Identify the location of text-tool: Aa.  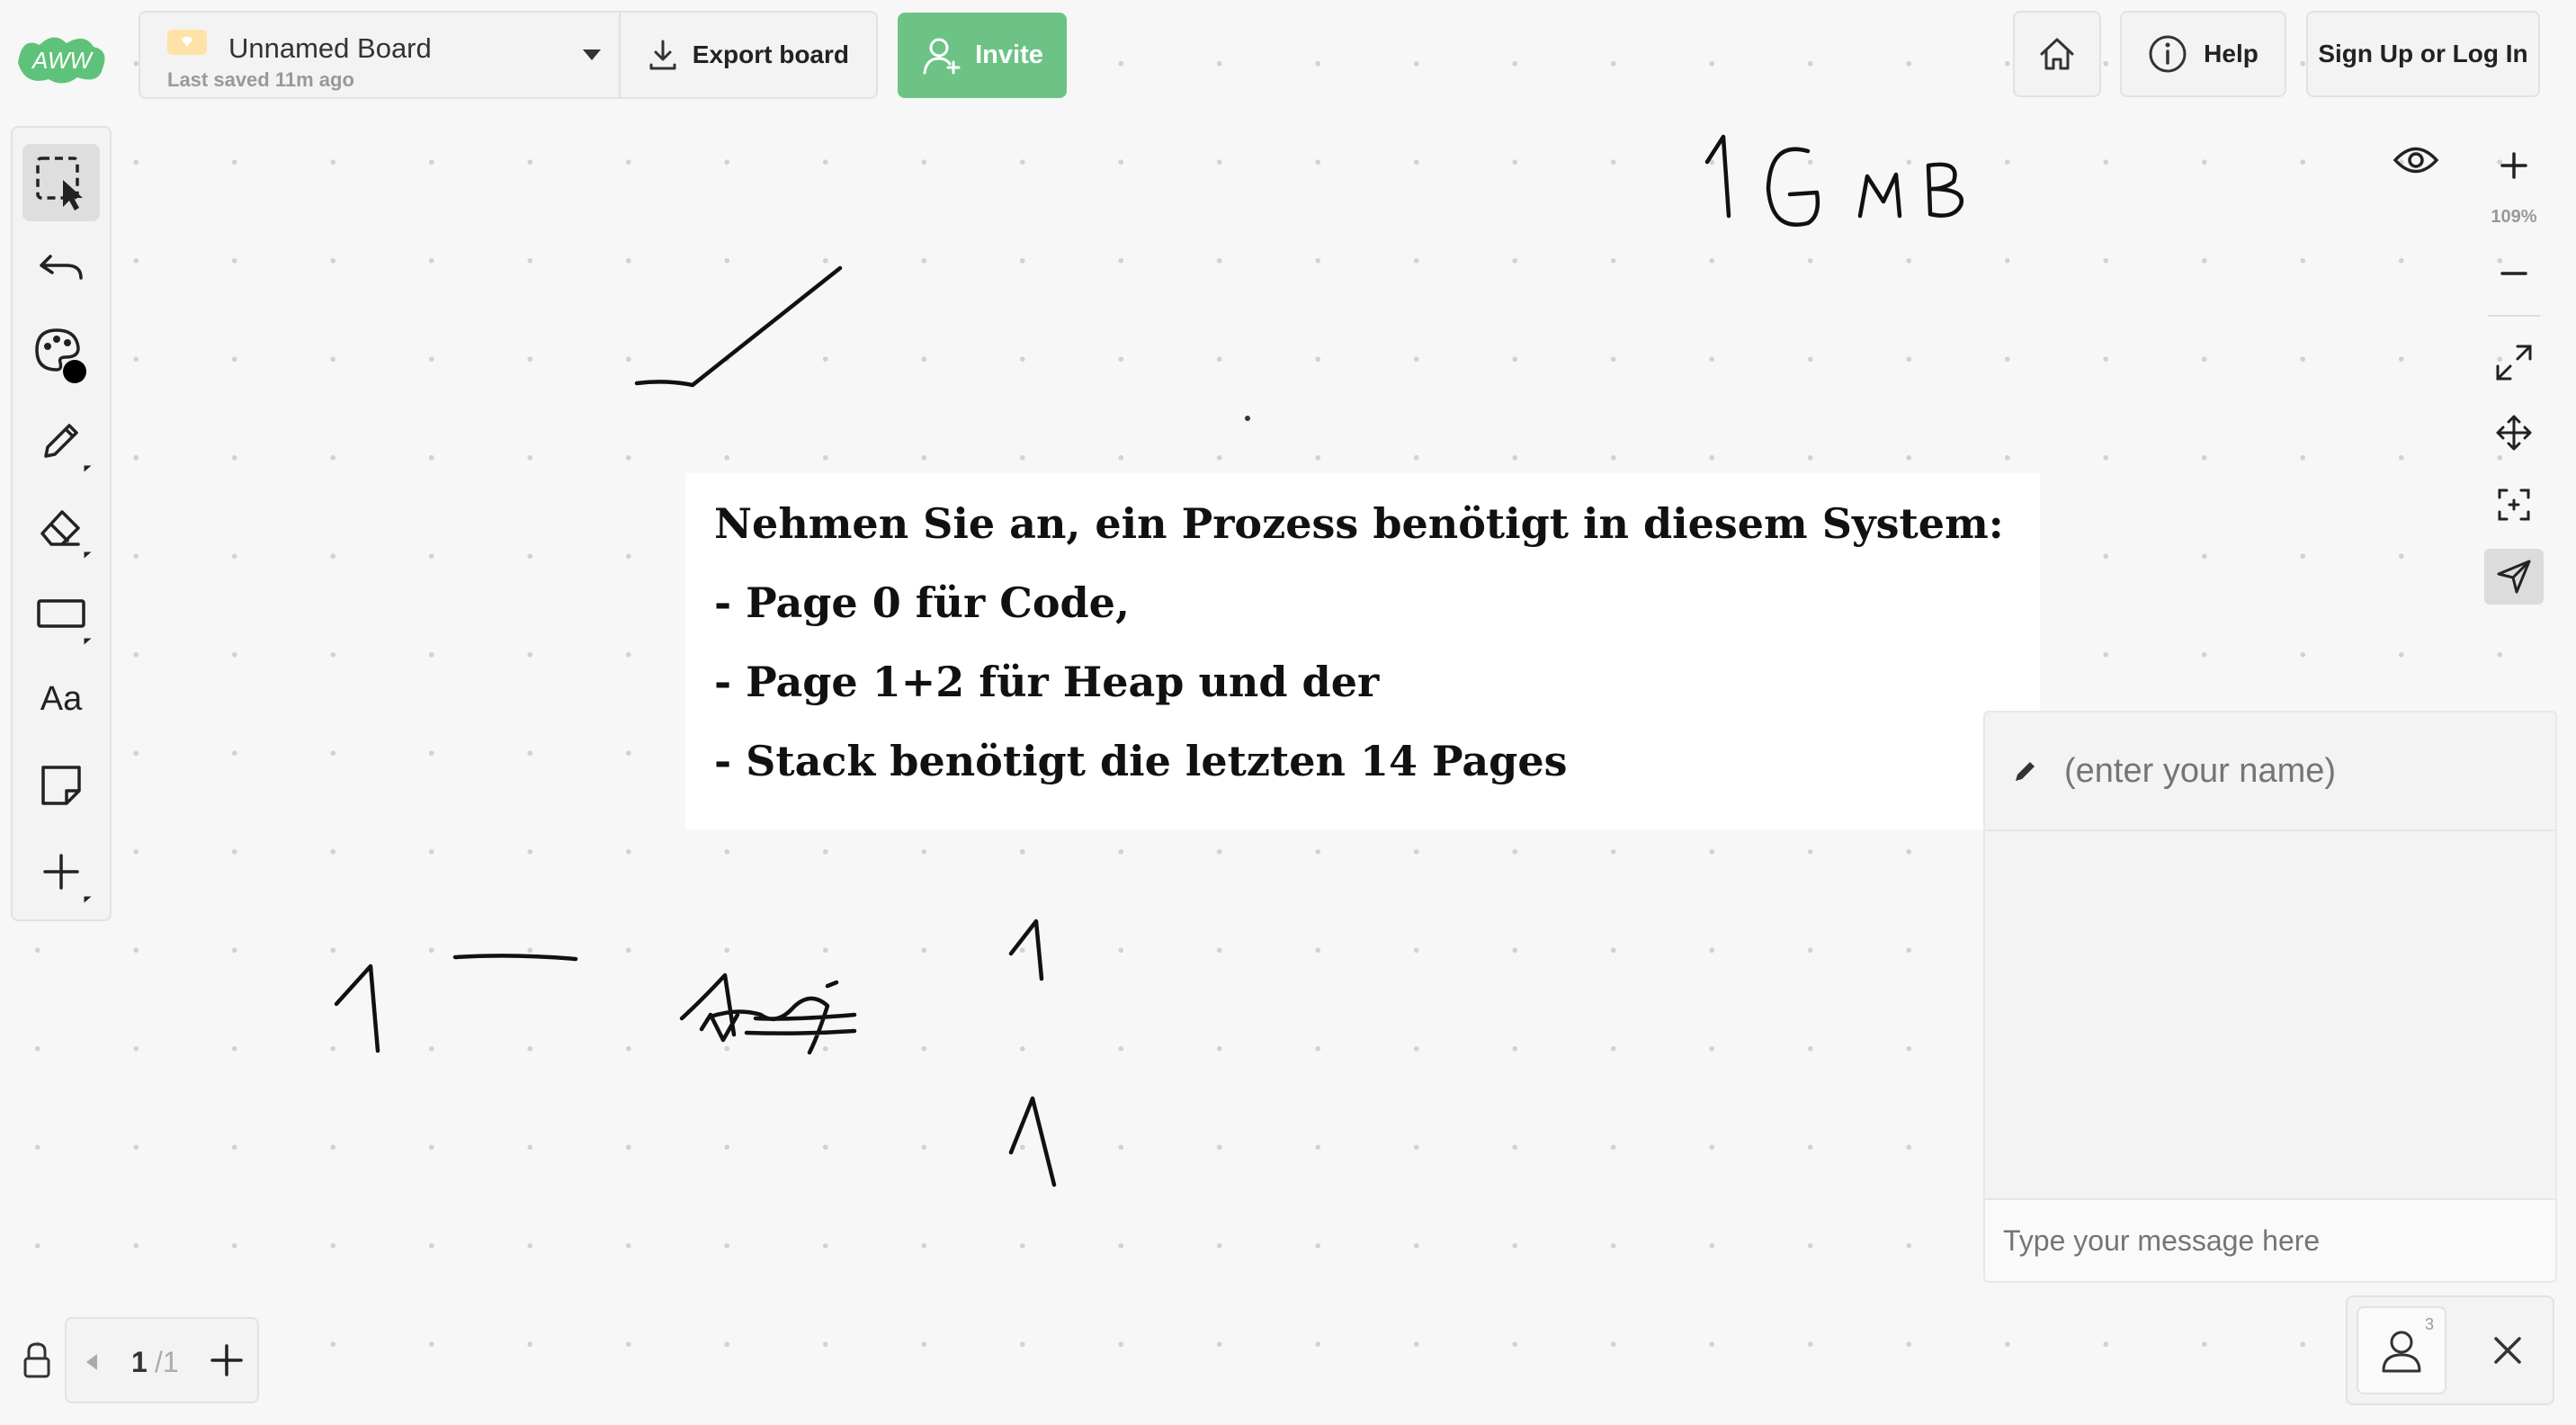
(61, 700).